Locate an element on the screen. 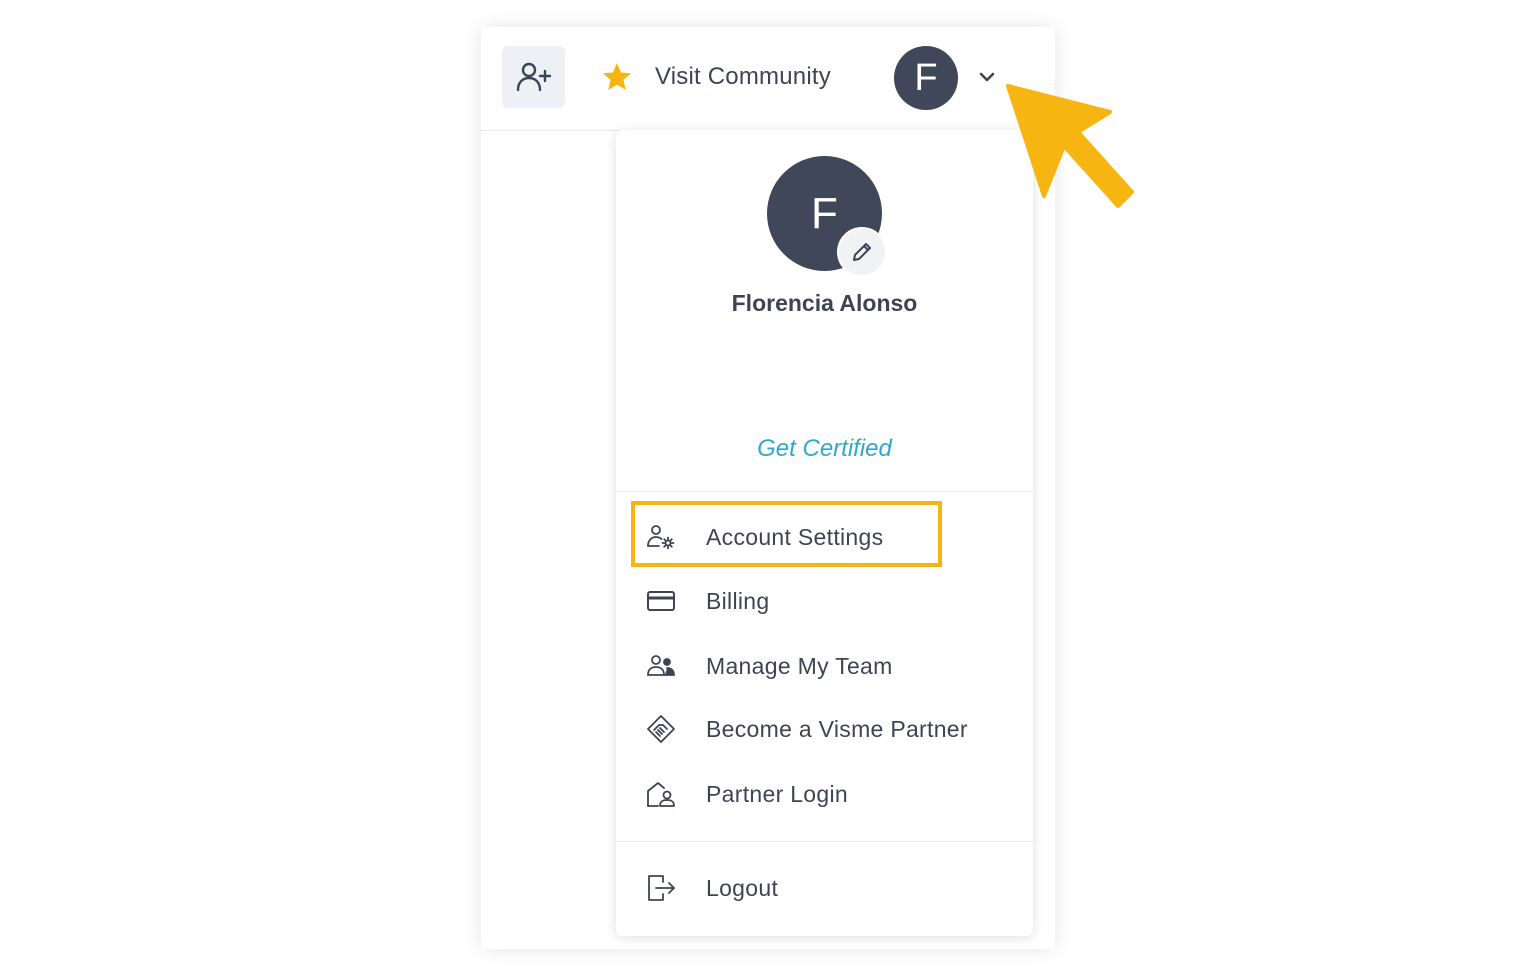  house-user-icon is located at coordinates (661, 794).